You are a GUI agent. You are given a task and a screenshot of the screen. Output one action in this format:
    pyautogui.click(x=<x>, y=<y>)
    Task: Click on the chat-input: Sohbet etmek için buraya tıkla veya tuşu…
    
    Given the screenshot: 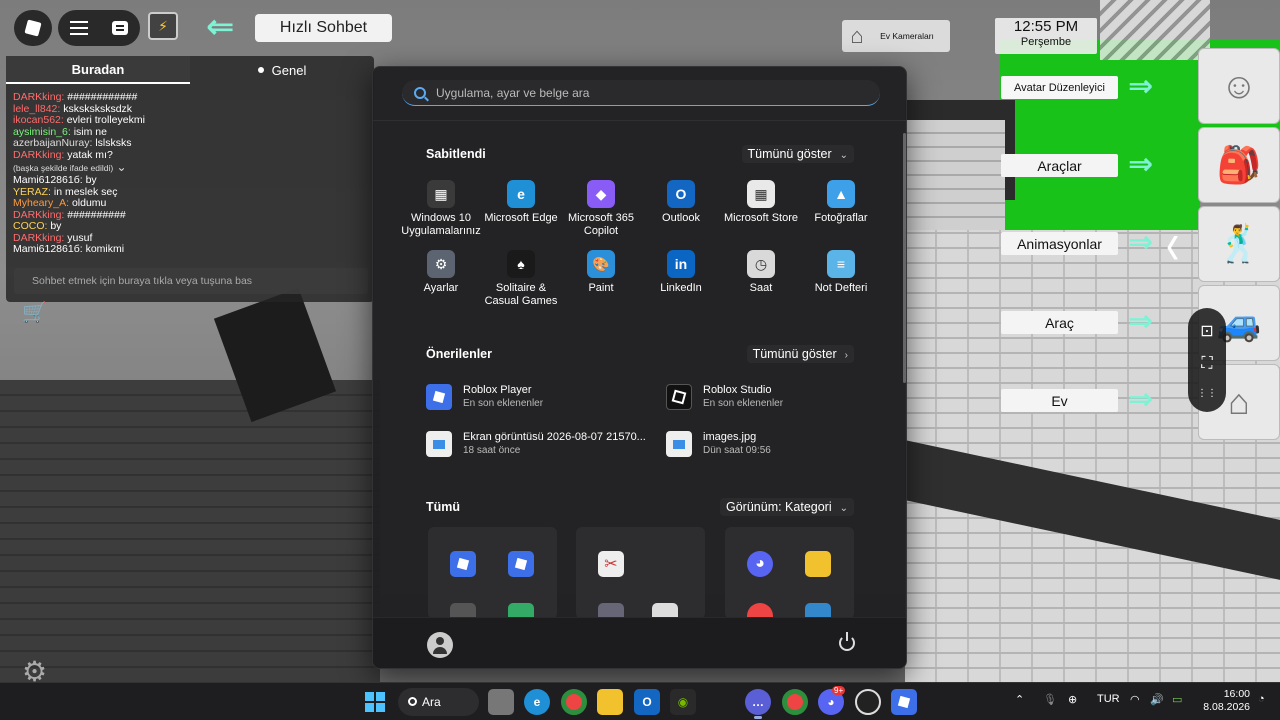 What is the action you would take?
    pyautogui.click(x=191, y=281)
    